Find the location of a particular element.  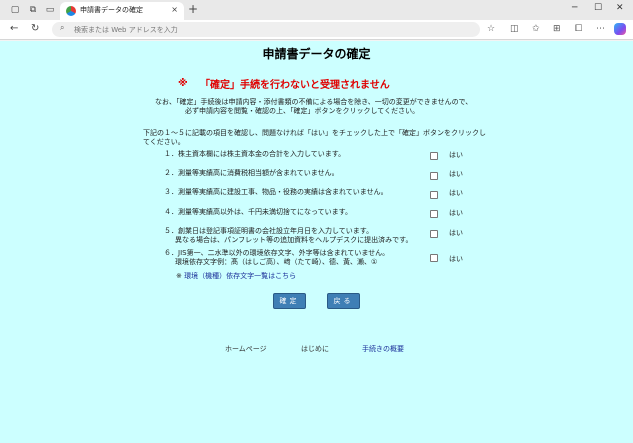

check-item-5-yes-label: はい is located at coordinates (456, 233).